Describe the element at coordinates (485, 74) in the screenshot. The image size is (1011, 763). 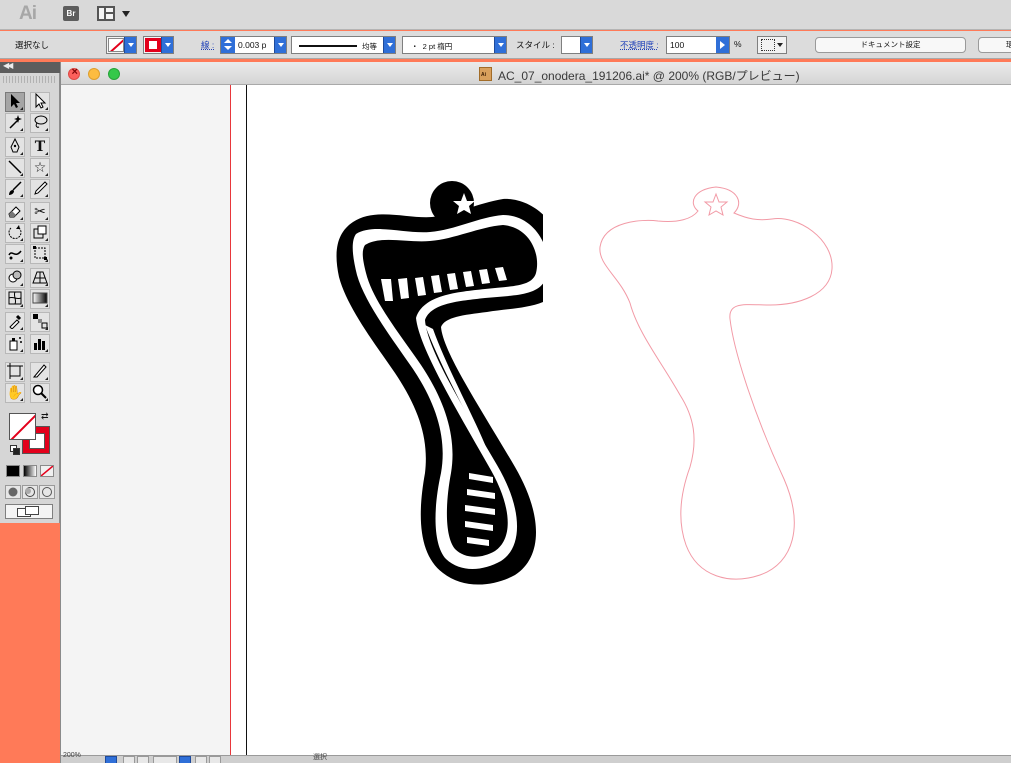
I see `ai-document-icon` at that location.